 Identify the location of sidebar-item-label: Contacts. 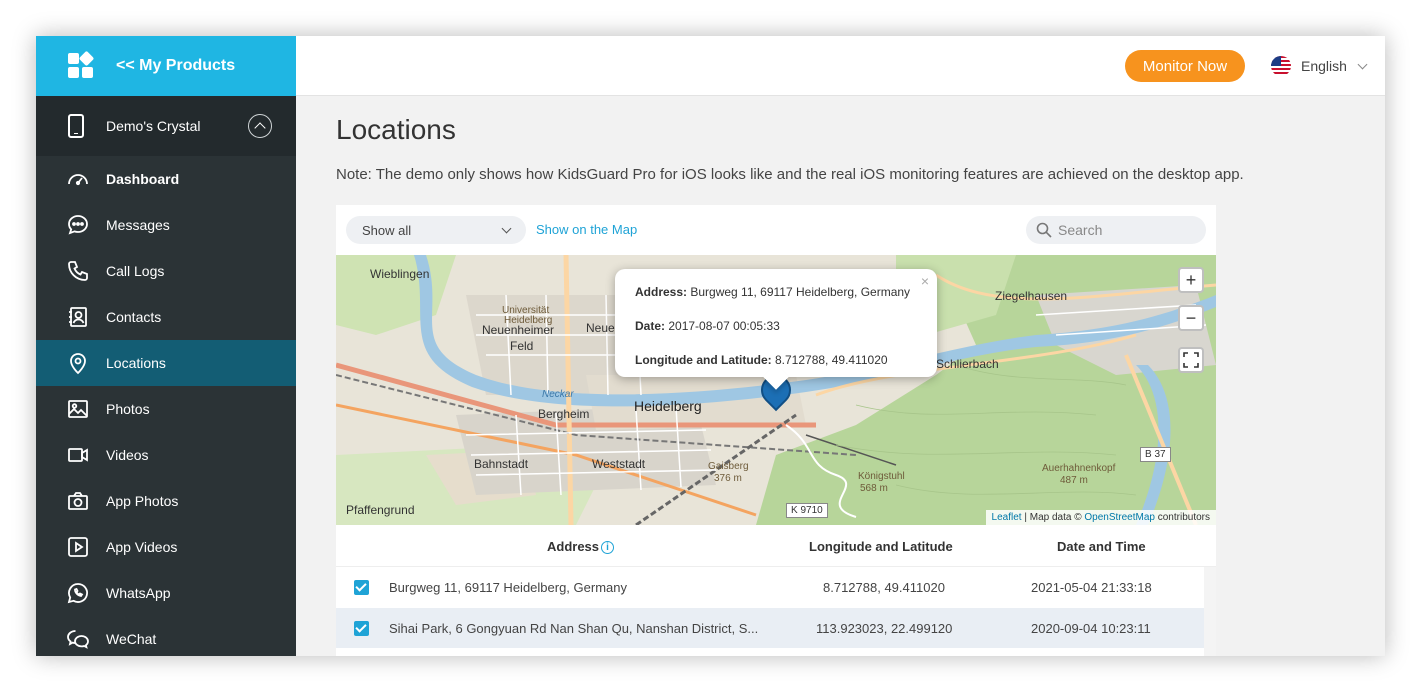
(134, 317).